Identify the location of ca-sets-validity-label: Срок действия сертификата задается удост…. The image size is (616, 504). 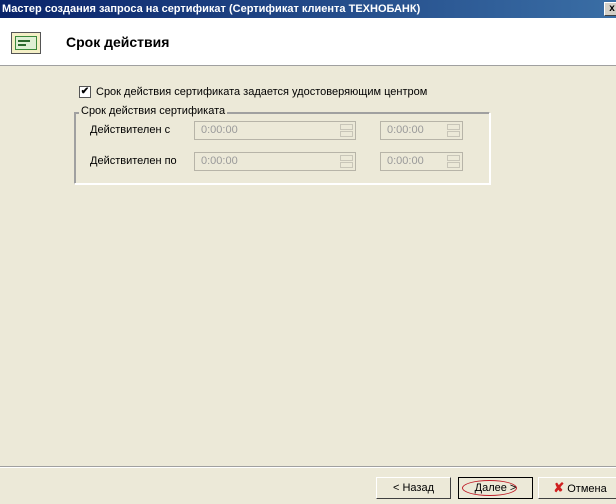
(261, 92).